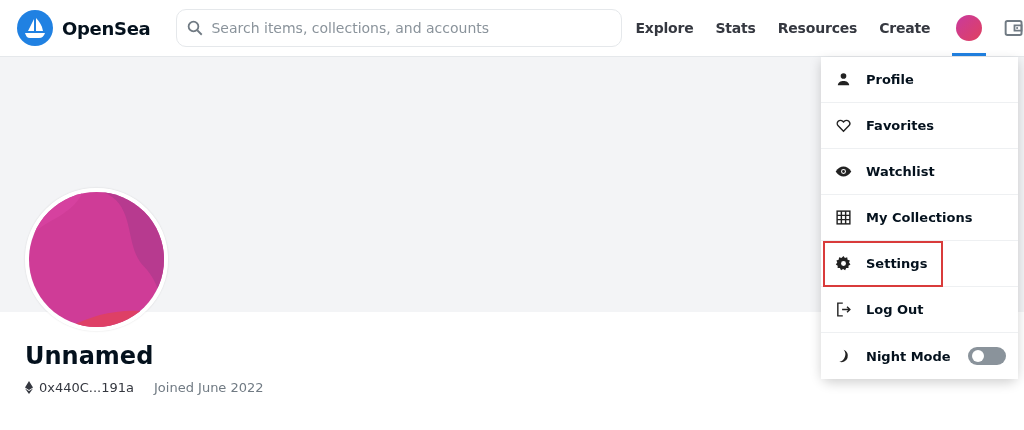 This screenshot has width=1024, height=430. Describe the element at coordinates (919, 264) in the screenshot. I see `menu-item: Settings` at that location.